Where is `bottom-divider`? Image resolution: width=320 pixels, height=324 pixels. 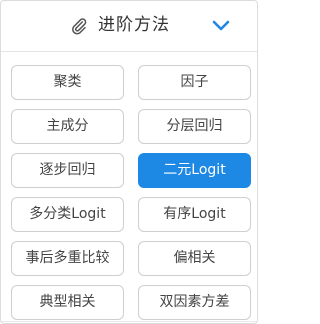
bottom-divider is located at coordinates (129, 321).